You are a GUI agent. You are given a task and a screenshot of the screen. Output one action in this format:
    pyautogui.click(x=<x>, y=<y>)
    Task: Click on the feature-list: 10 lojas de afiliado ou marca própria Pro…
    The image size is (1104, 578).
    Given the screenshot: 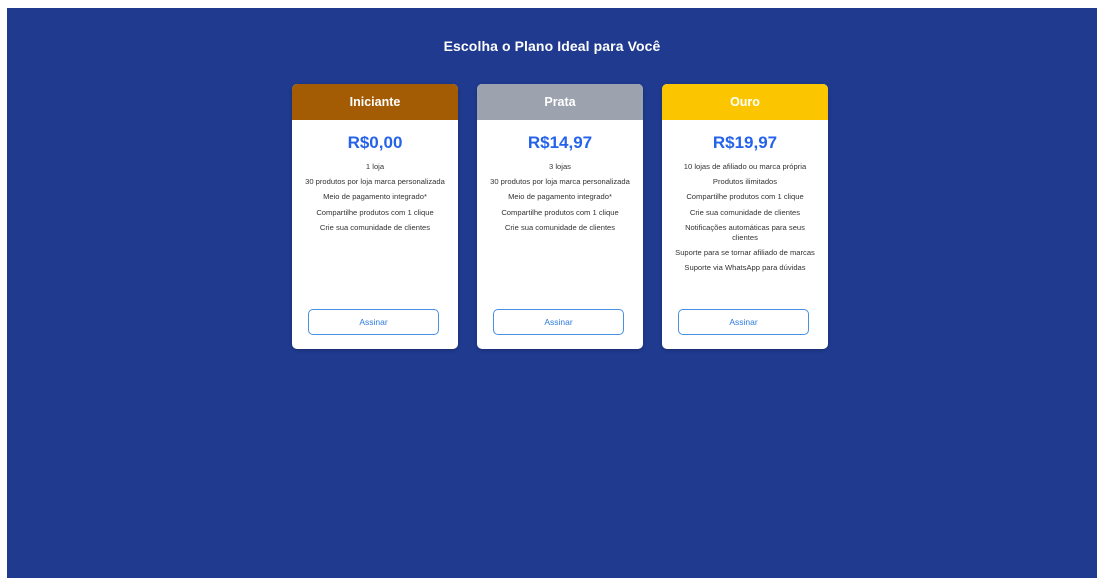 What is the action you would take?
    pyautogui.click(x=745, y=217)
    